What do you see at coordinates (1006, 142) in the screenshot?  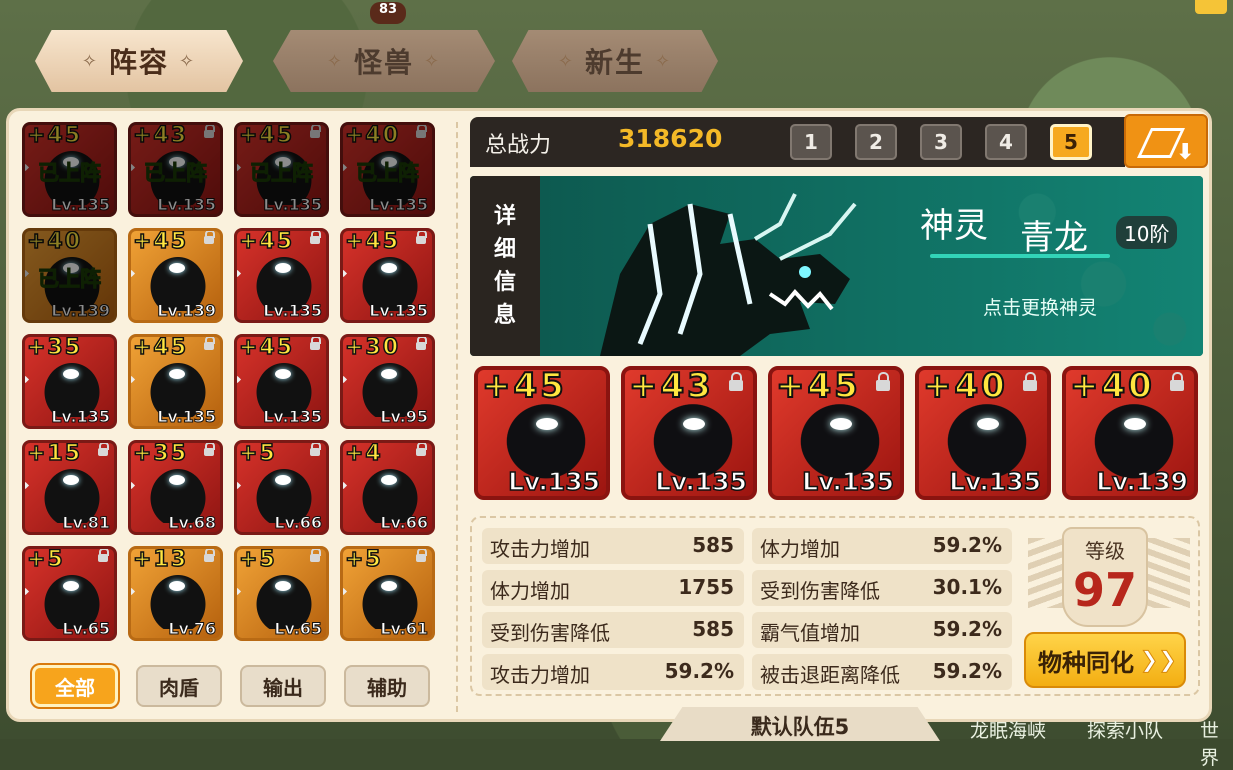 I see `team-tab-4: 4` at bounding box center [1006, 142].